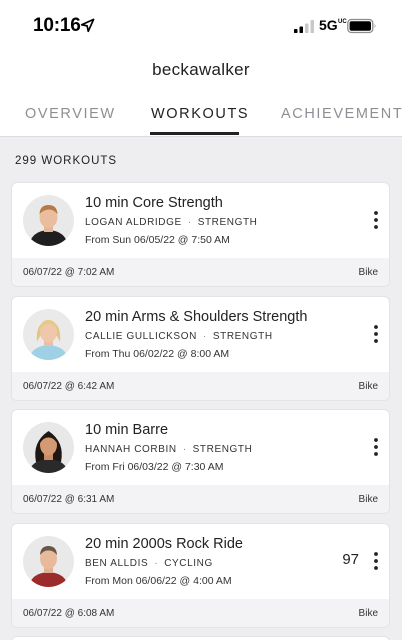 The height and width of the screenshot is (640, 402). What do you see at coordinates (69, 499) in the screenshot?
I see `workout-taken-date: 06/07/22 @ 6:31 AM` at bounding box center [69, 499].